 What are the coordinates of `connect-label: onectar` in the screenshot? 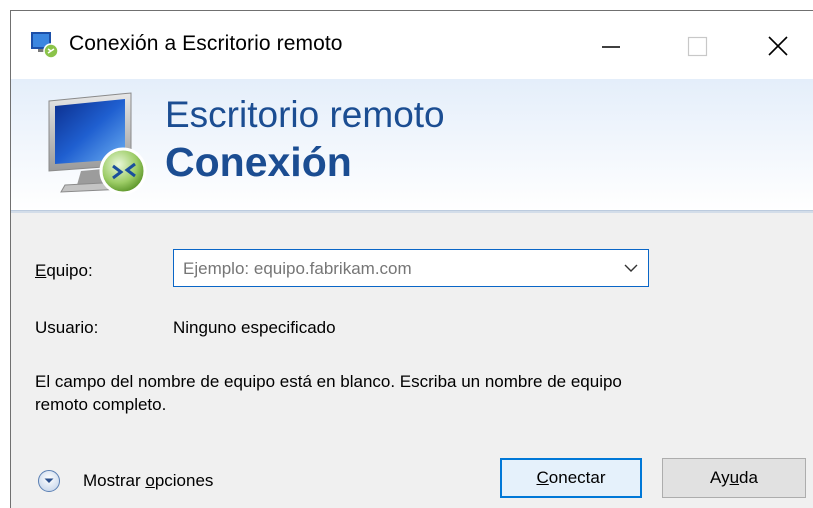 It's located at (577, 477).